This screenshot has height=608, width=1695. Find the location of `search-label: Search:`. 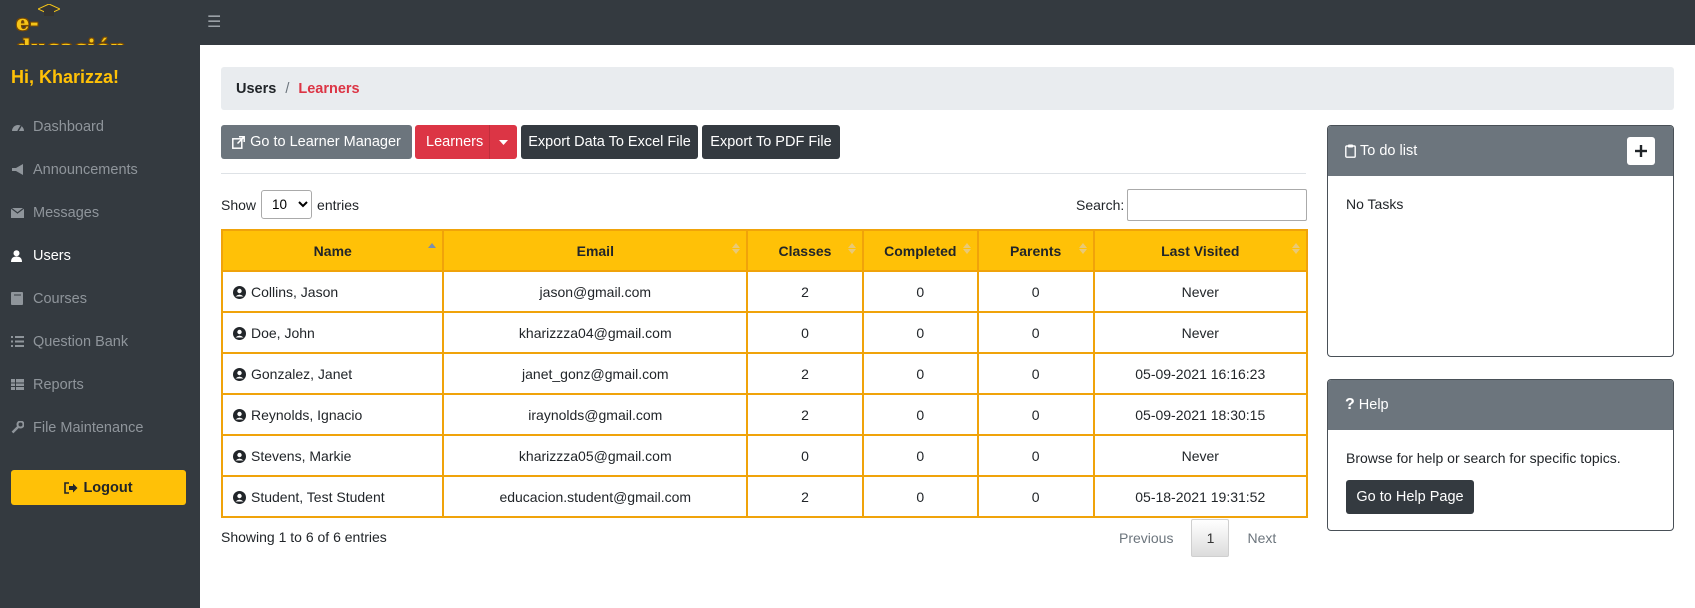

search-label: Search: is located at coordinates (1100, 205).